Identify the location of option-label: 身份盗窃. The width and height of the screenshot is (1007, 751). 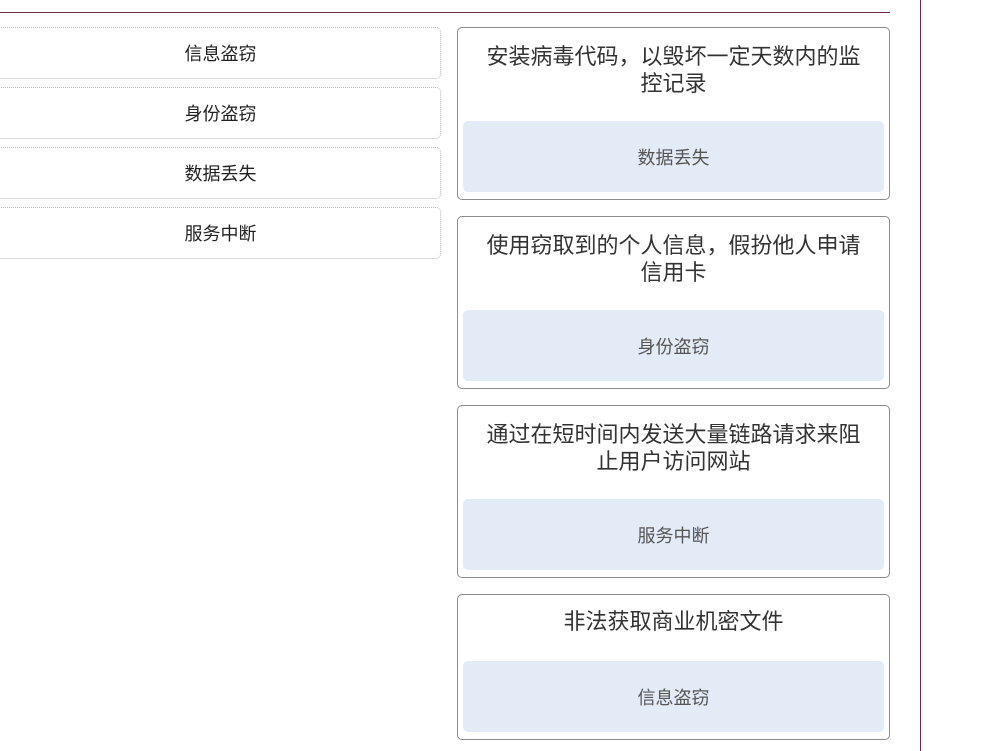
(220, 114).